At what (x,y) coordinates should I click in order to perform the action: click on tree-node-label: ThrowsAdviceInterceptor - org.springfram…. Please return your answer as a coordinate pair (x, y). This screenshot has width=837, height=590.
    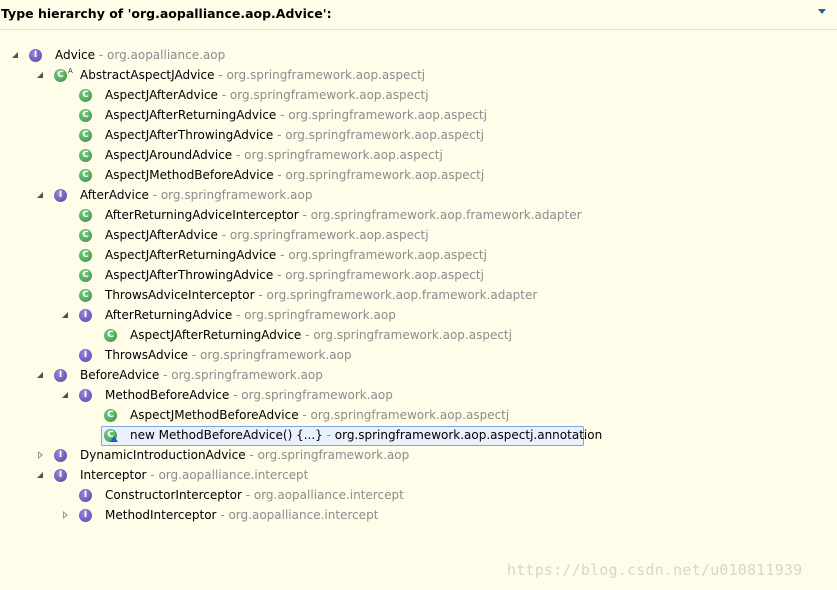
    Looking at the image, I should click on (321, 295).